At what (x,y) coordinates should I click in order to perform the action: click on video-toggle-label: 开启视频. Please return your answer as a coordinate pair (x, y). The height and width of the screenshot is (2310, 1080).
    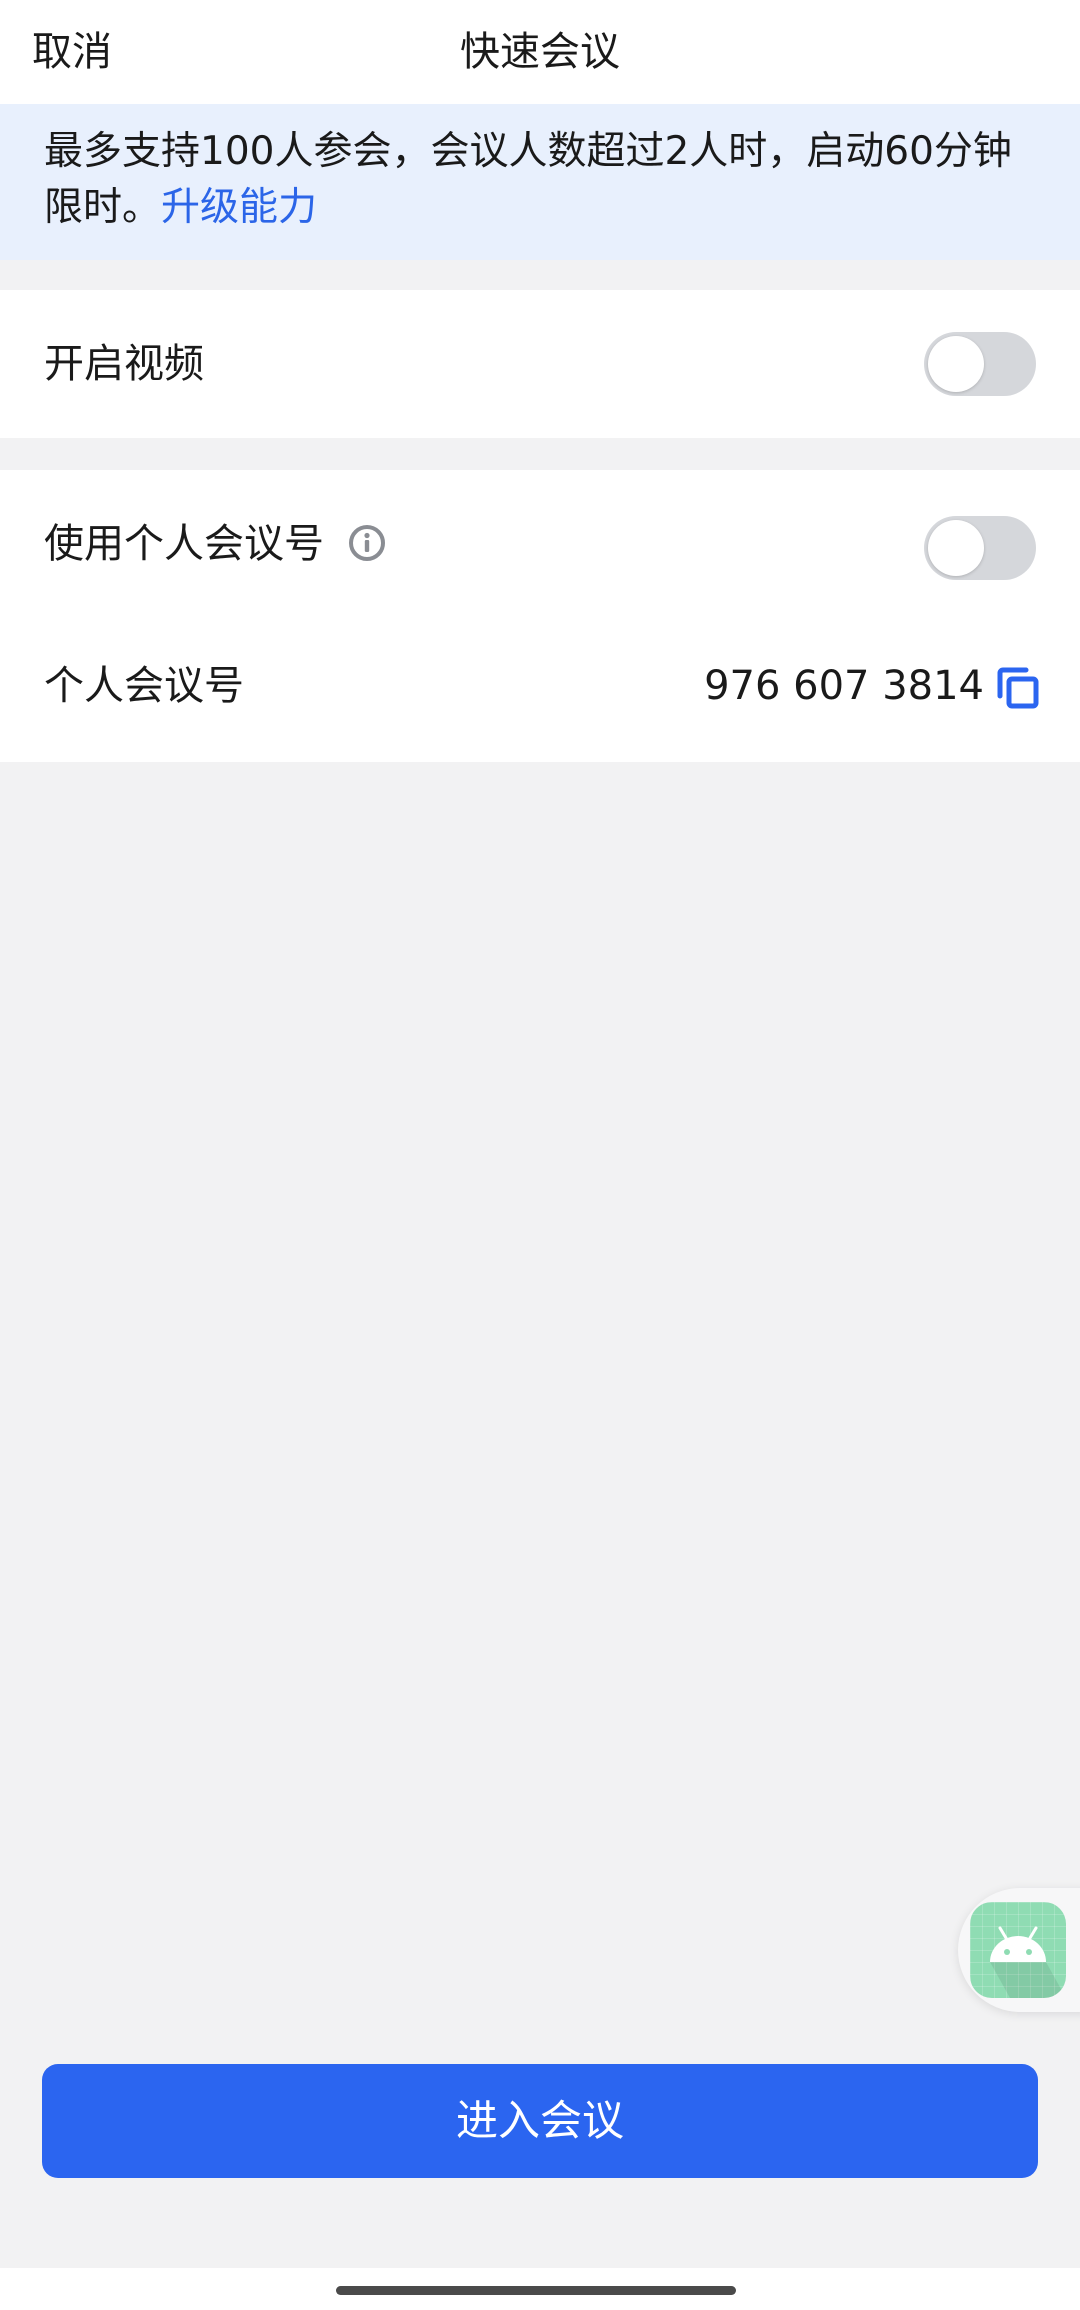
    Looking at the image, I should click on (124, 364).